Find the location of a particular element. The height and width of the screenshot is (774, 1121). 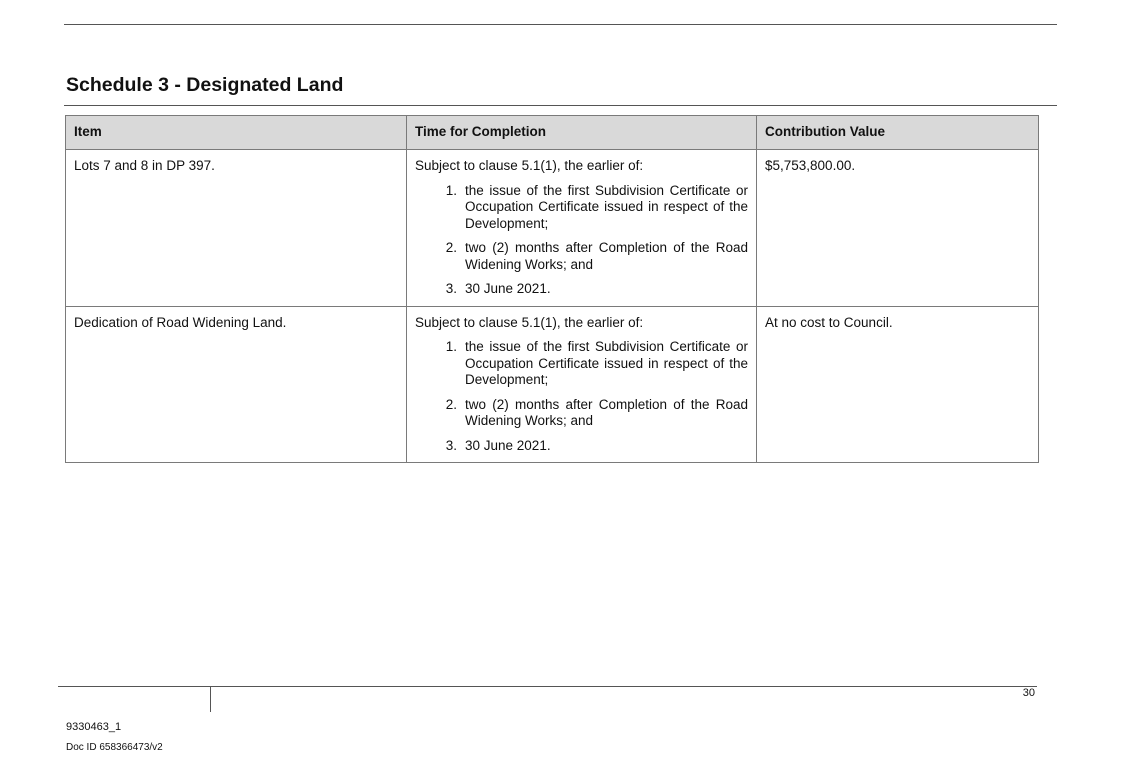

item-cell: Dedication of Road Widening Land. is located at coordinates (236, 384).